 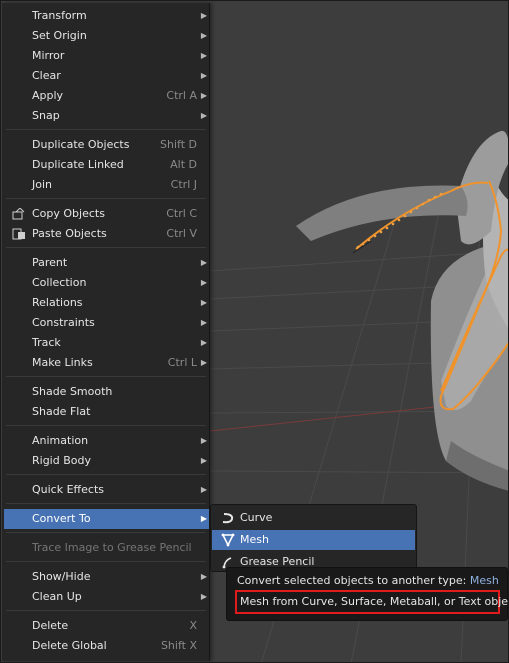 I want to click on menu-item-label: Apply, so click(x=48, y=95).